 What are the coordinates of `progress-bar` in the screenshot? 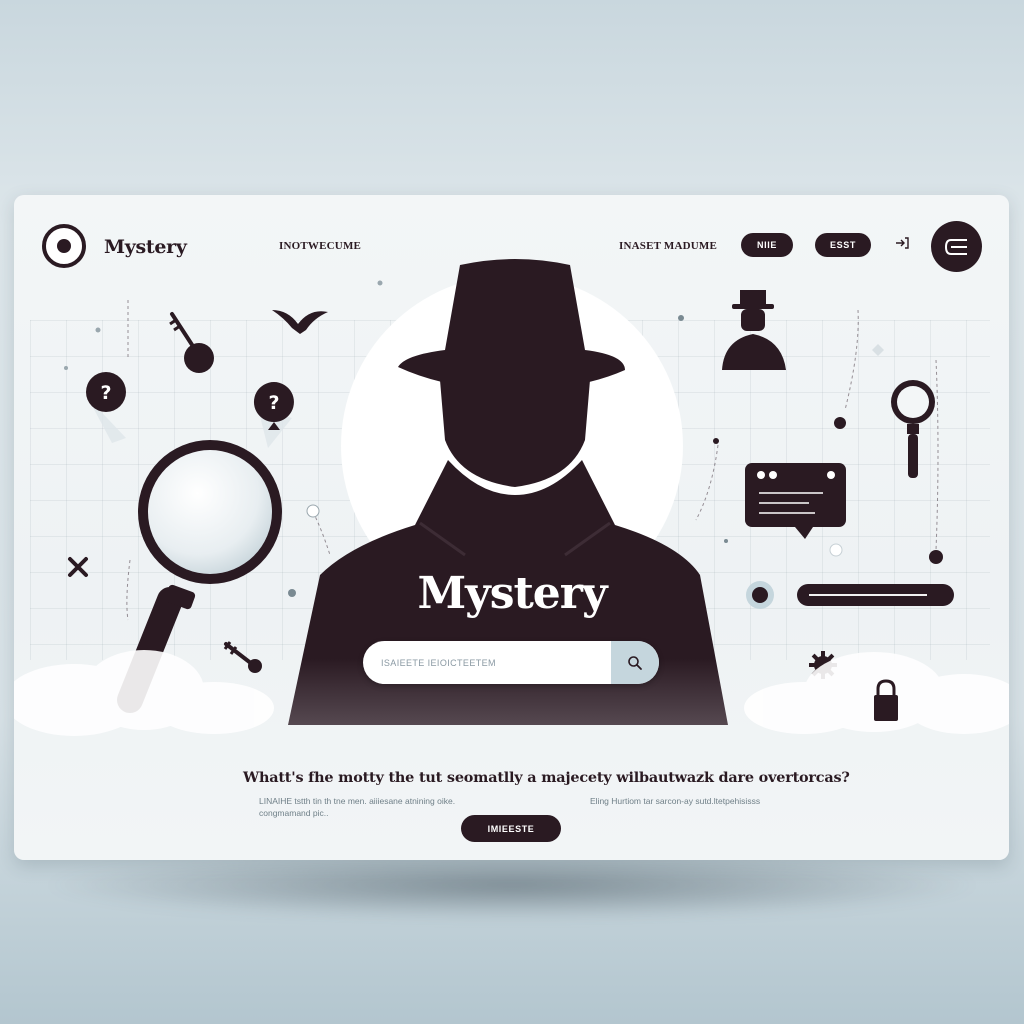 It's located at (875, 595).